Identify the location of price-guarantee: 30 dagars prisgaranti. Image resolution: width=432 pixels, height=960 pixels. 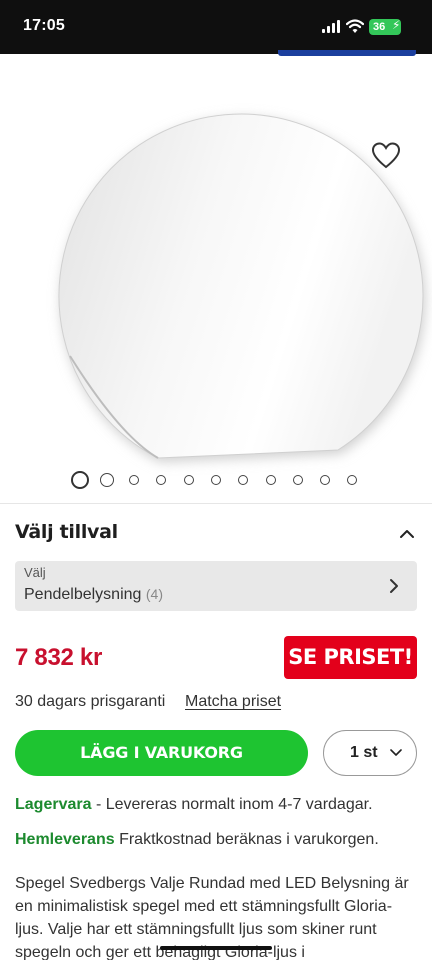
(90, 701).